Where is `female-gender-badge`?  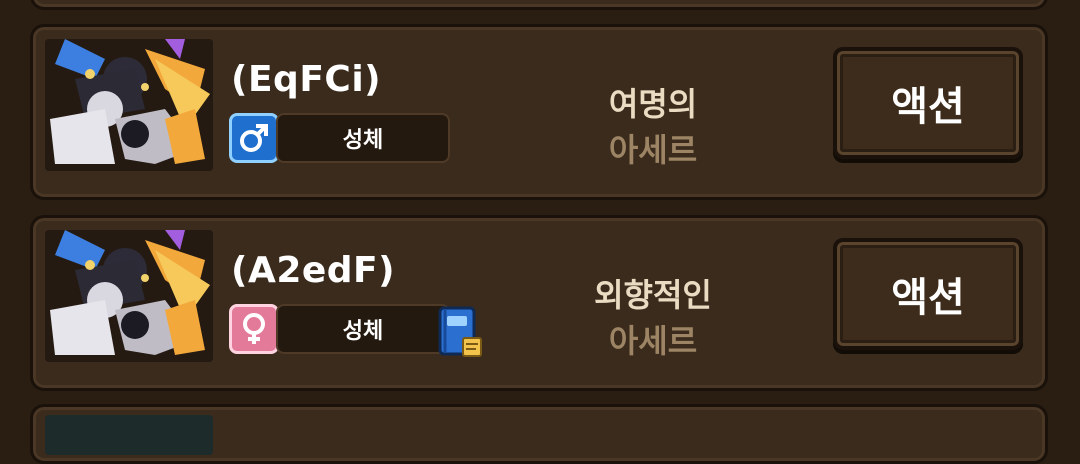
female-gender-badge is located at coordinates (254, 329).